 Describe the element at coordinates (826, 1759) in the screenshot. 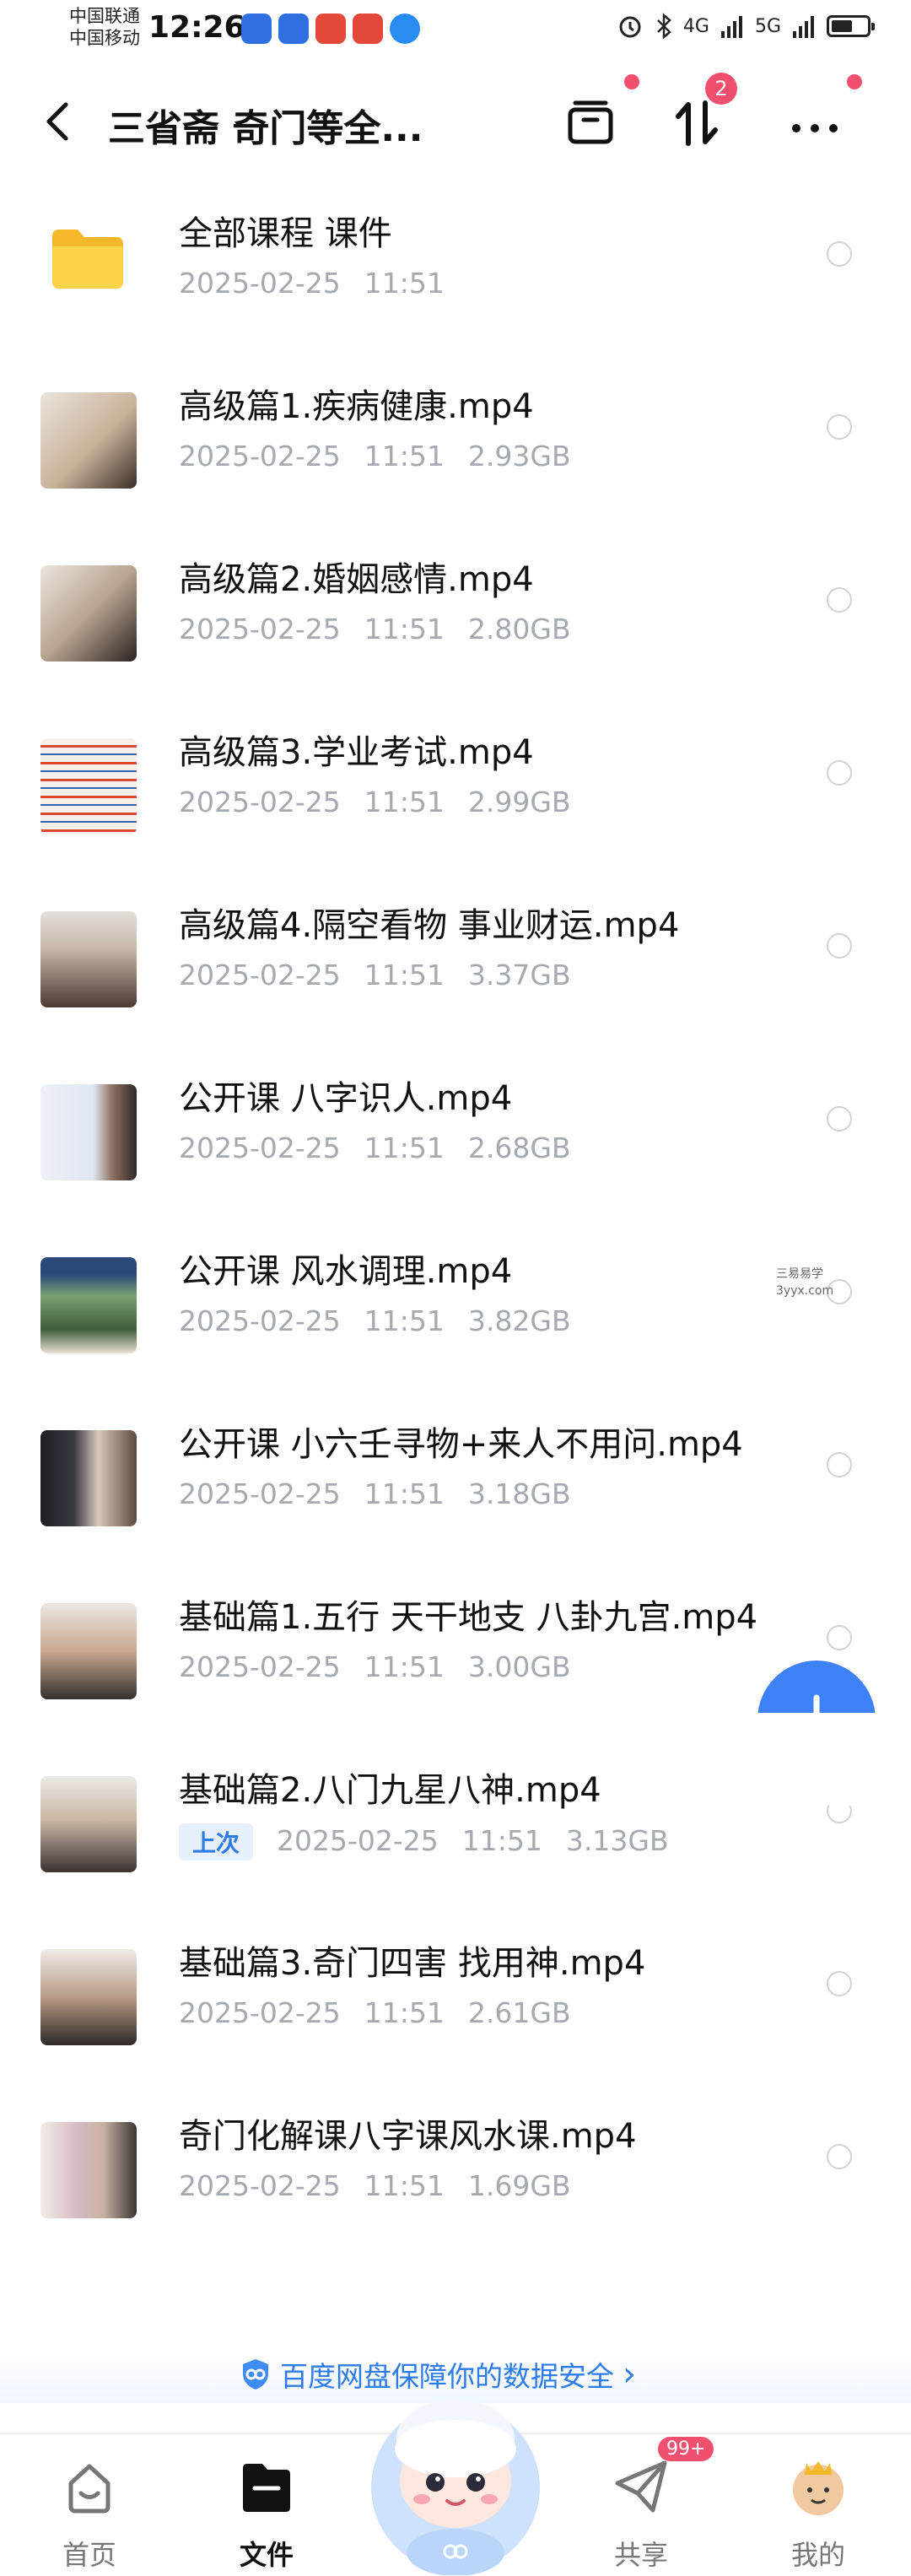

I see `fab-mask` at that location.